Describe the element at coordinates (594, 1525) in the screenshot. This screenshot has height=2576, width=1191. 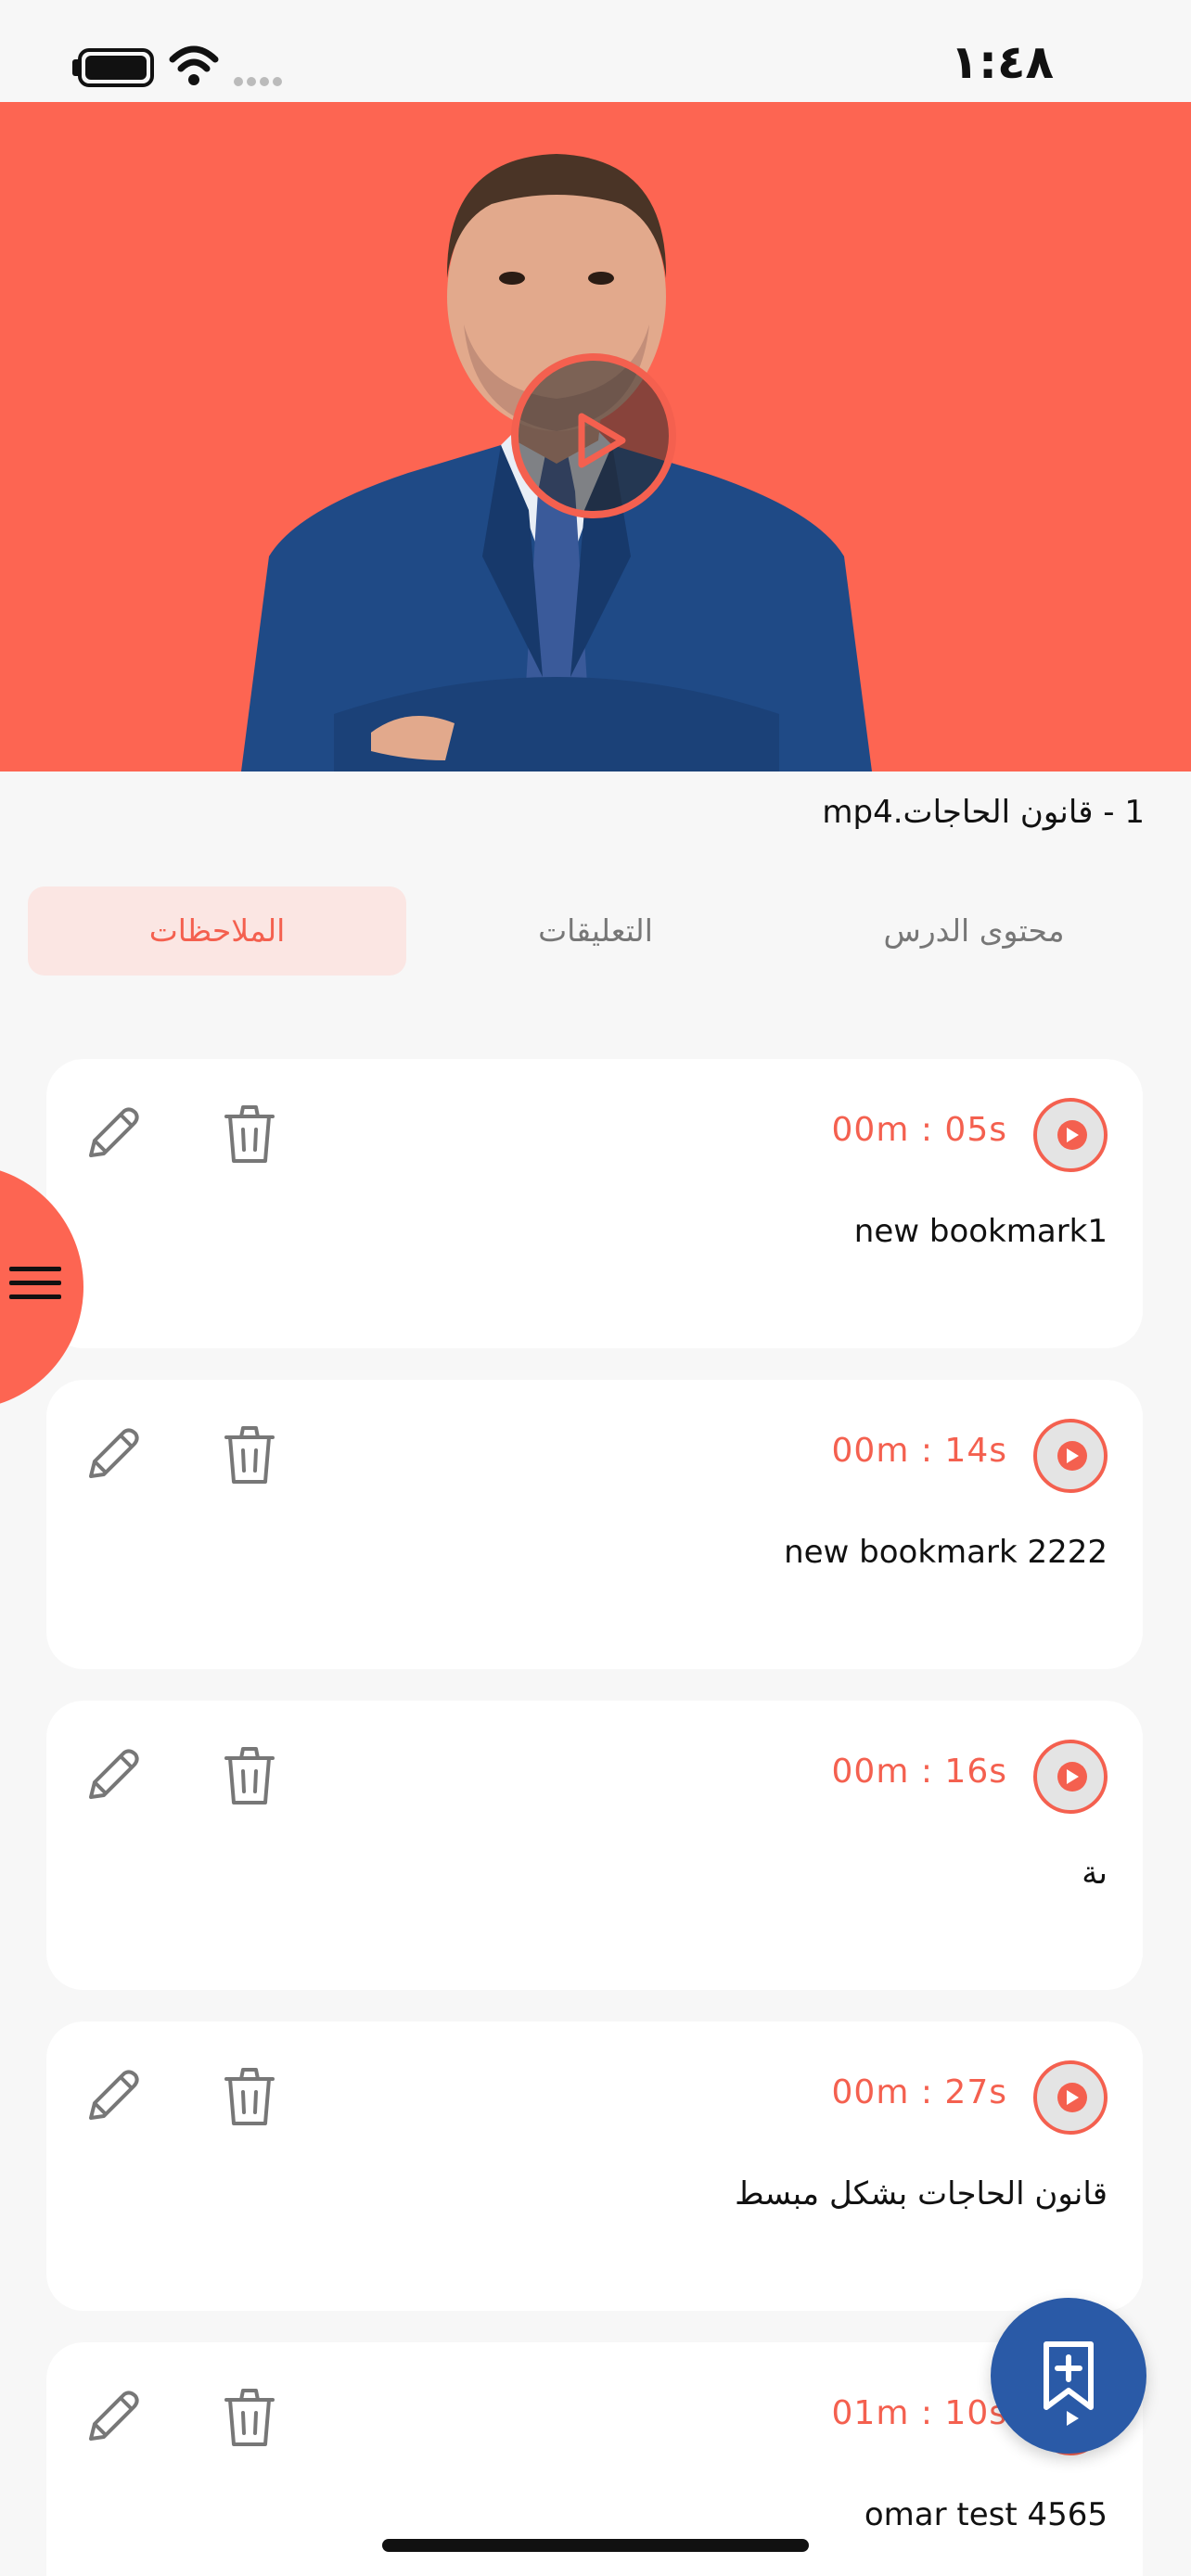
I see `note-card: 00m : 14s new bookmark 2222` at that location.